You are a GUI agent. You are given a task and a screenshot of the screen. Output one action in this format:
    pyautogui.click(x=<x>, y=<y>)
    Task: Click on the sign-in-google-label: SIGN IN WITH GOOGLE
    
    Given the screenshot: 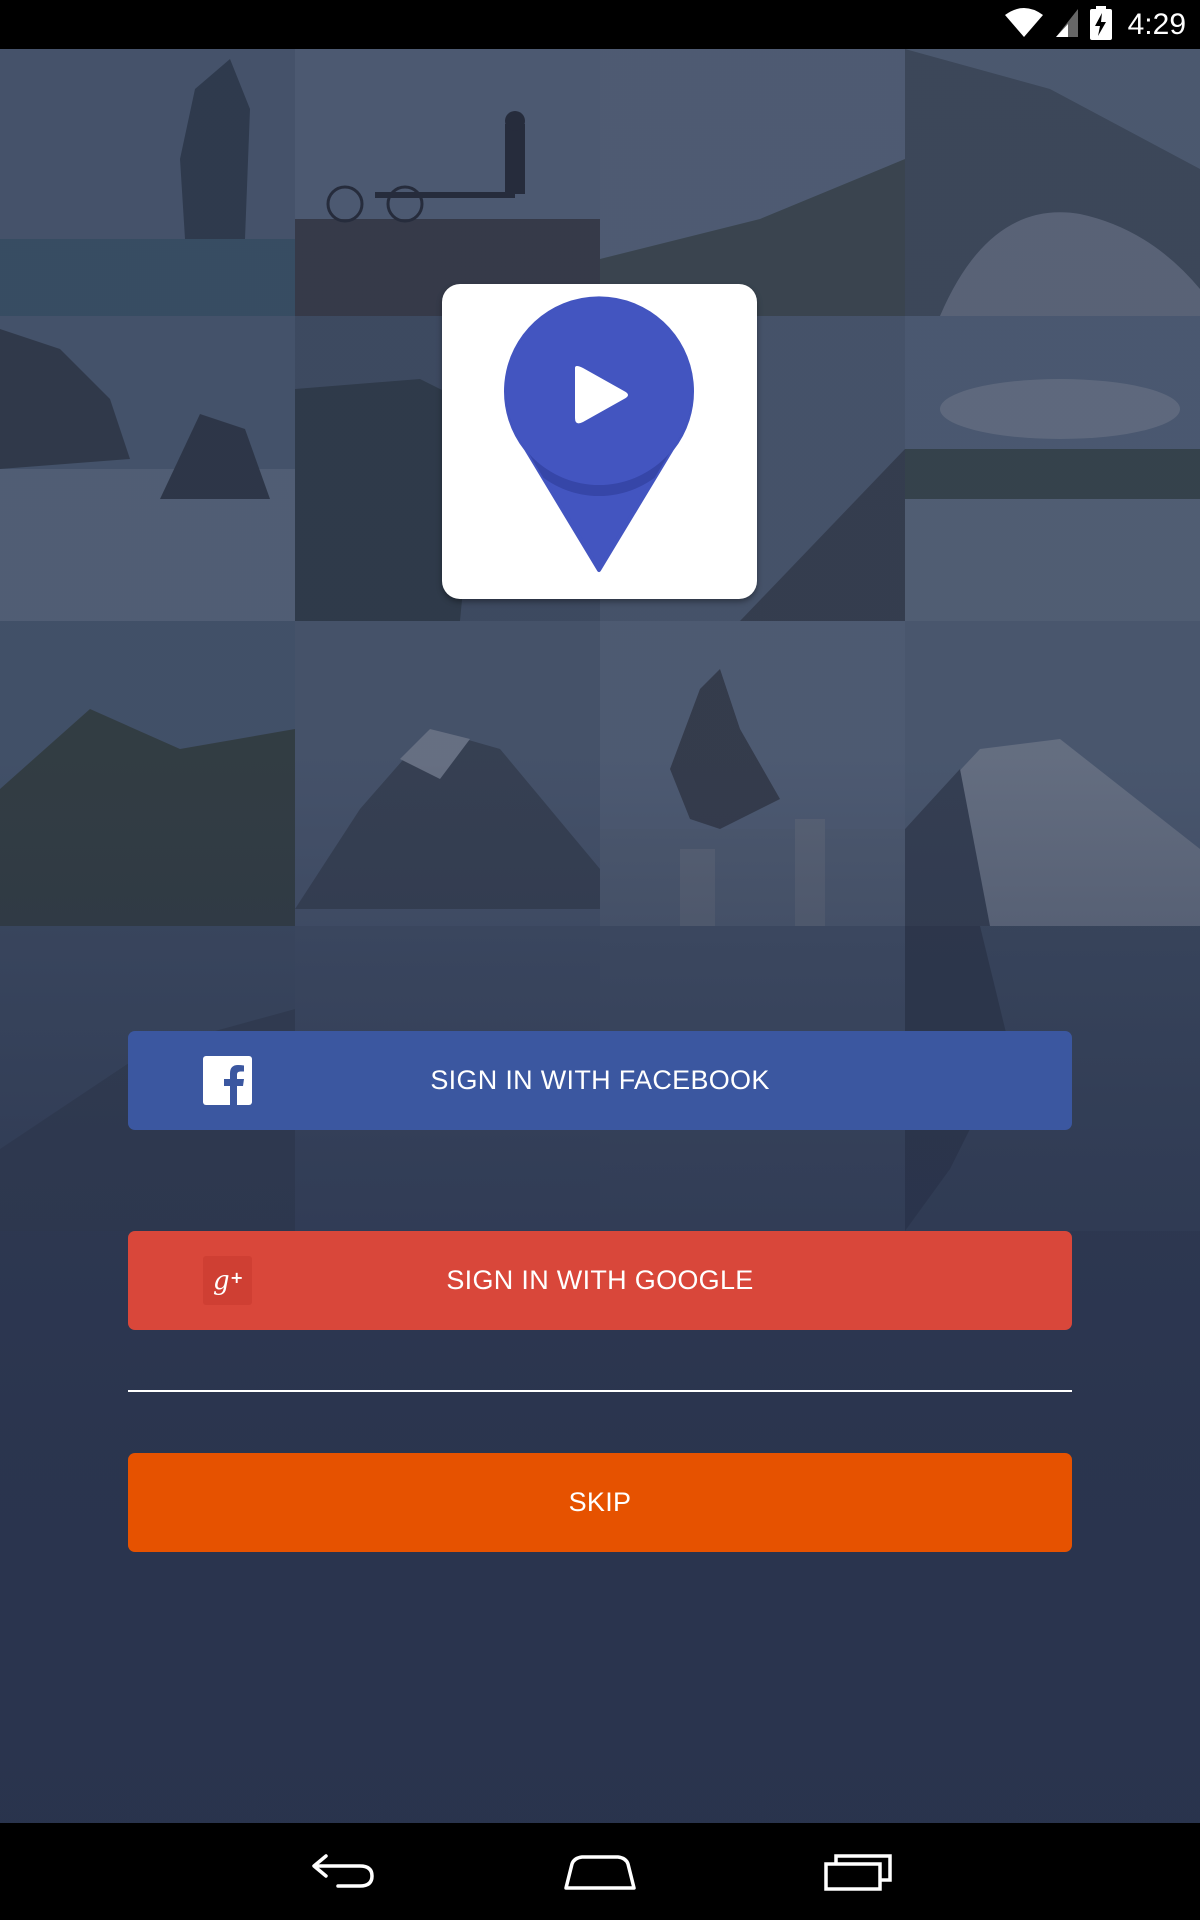 What is the action you would take?
    pyautogui.click(x=600, y=1280)
    